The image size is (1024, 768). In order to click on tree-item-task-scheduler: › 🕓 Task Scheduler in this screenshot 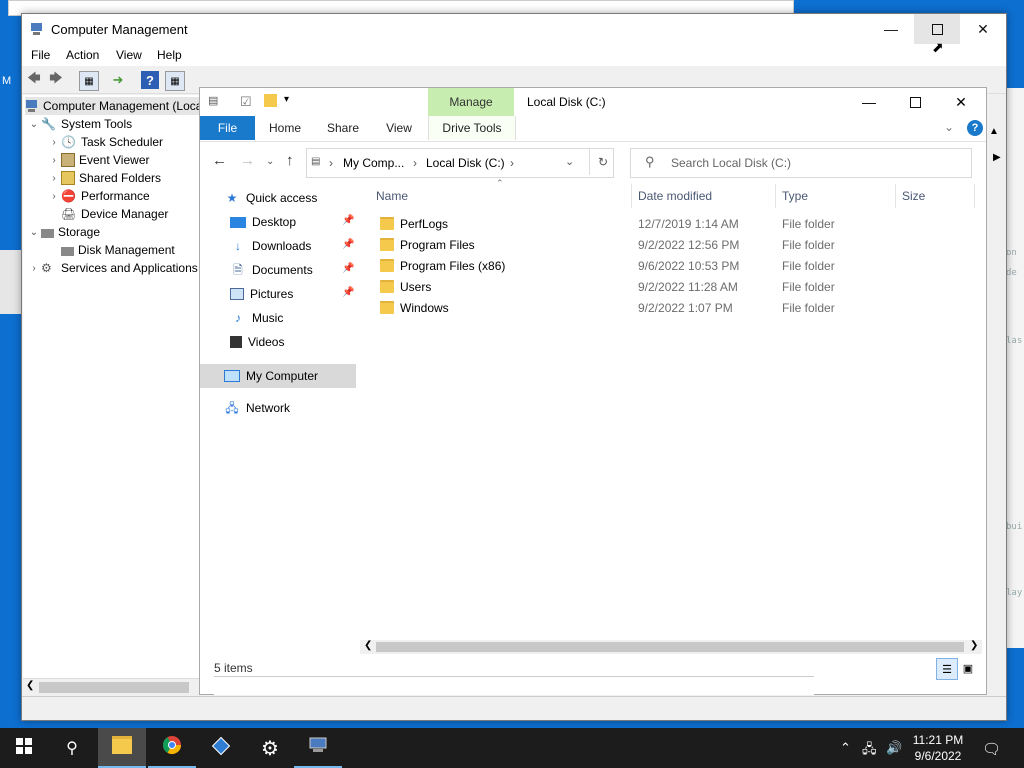, I will do `click(105, 142)`.